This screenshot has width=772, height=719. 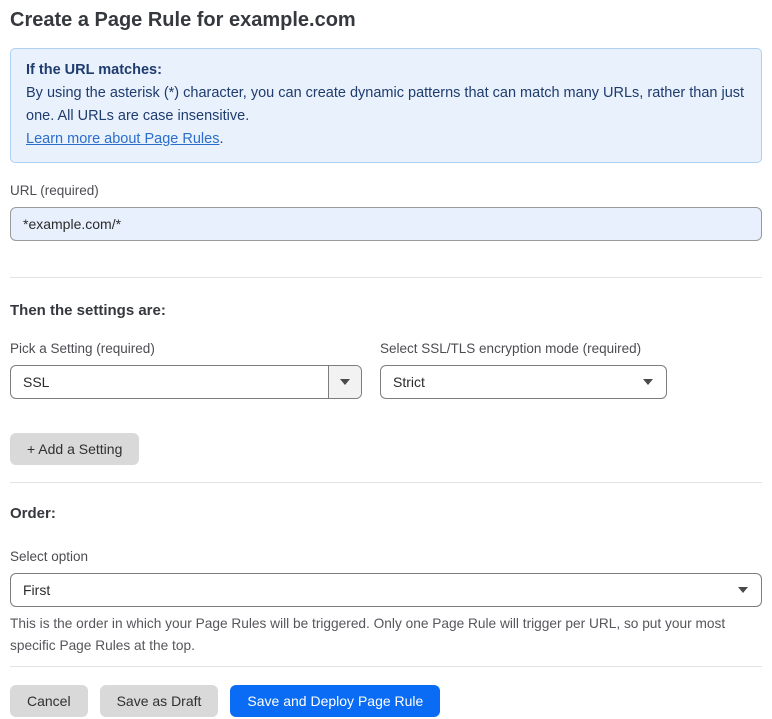 I want to click on setting-picker-label: Pick a Setting (required), so click(x=82, y=348).